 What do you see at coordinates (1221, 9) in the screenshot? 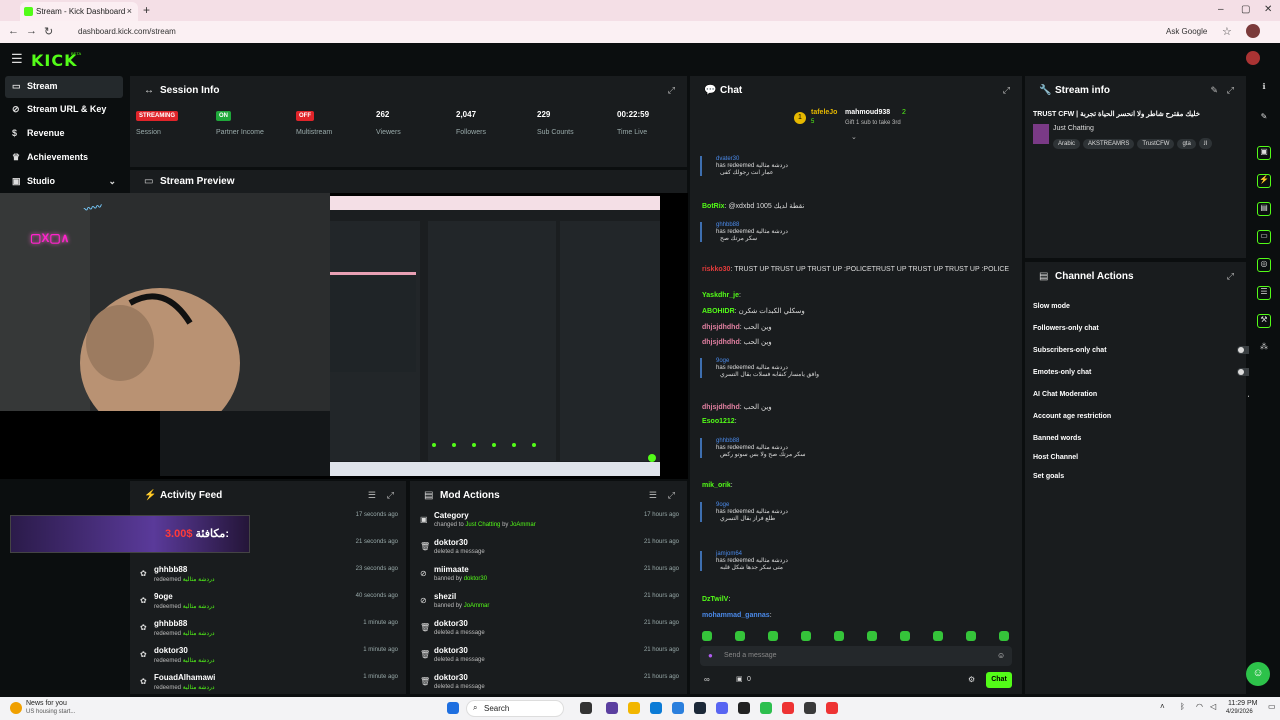
I see `minimize-icon: –` at bounding box center [1221, 9].